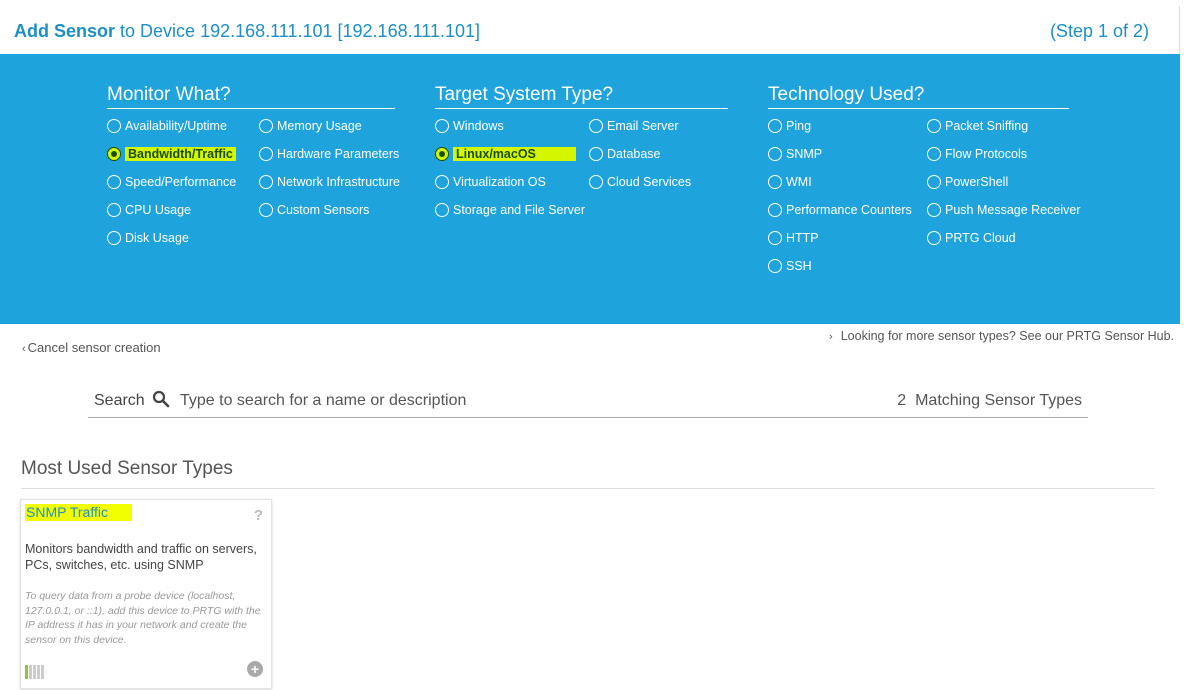 The width and height of the screenshot is (1184, 690). Describe the element at coordinates (149, 210) in the screenshot. I see `filter-option-cpu: CPU Usage` at that location.